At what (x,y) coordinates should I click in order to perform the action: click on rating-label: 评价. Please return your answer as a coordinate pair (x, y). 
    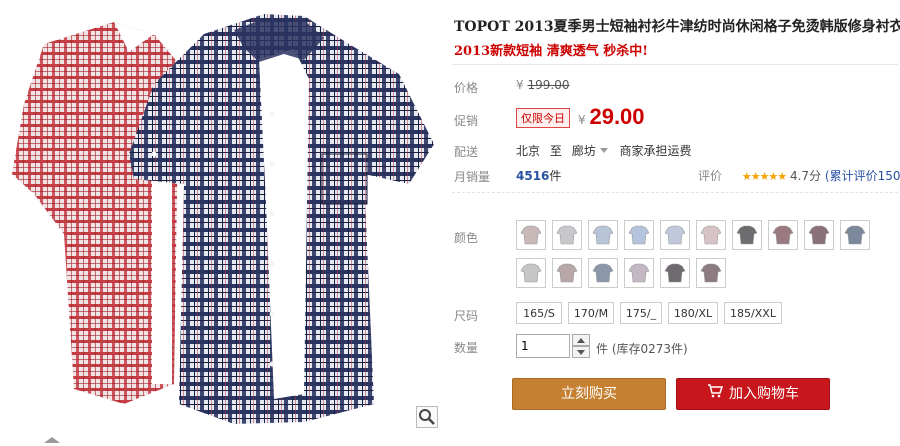
    Looking at the image, I should click on (710, 176).